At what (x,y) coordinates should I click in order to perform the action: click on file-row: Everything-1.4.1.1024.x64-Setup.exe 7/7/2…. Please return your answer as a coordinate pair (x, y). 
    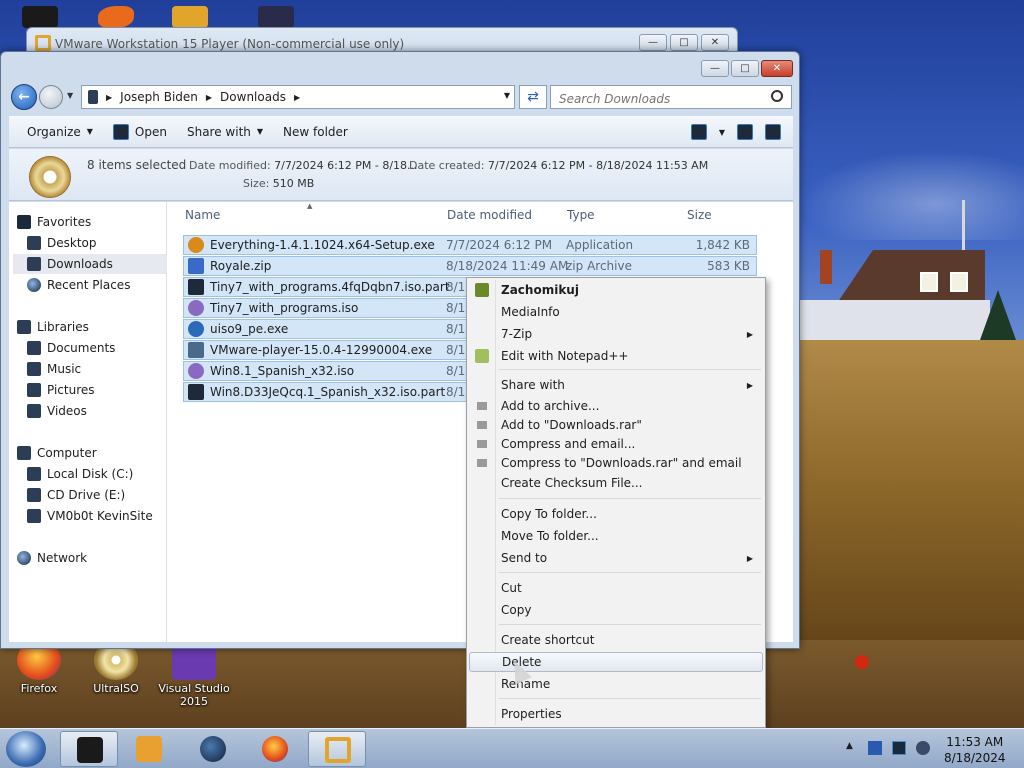
    Looking at the image, I should click on (470, 245).